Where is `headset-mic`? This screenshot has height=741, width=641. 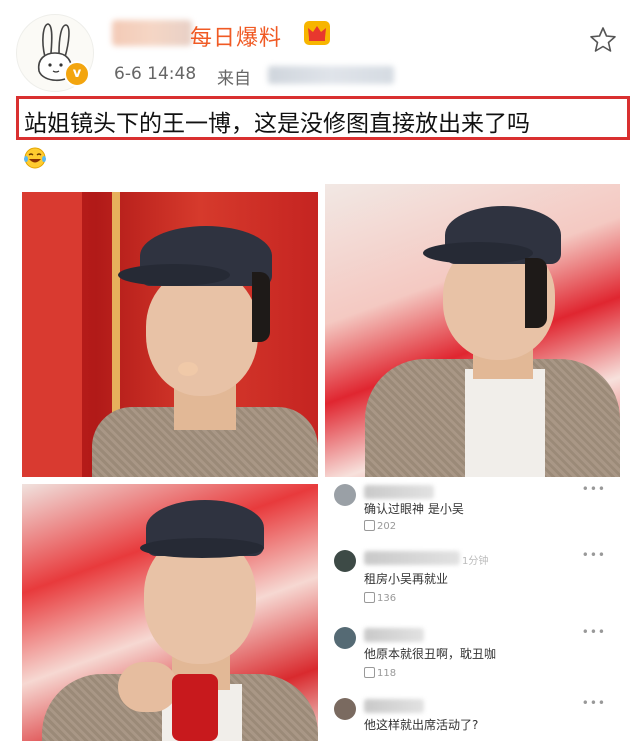
headset-mic is located at coordinates (188, 369).